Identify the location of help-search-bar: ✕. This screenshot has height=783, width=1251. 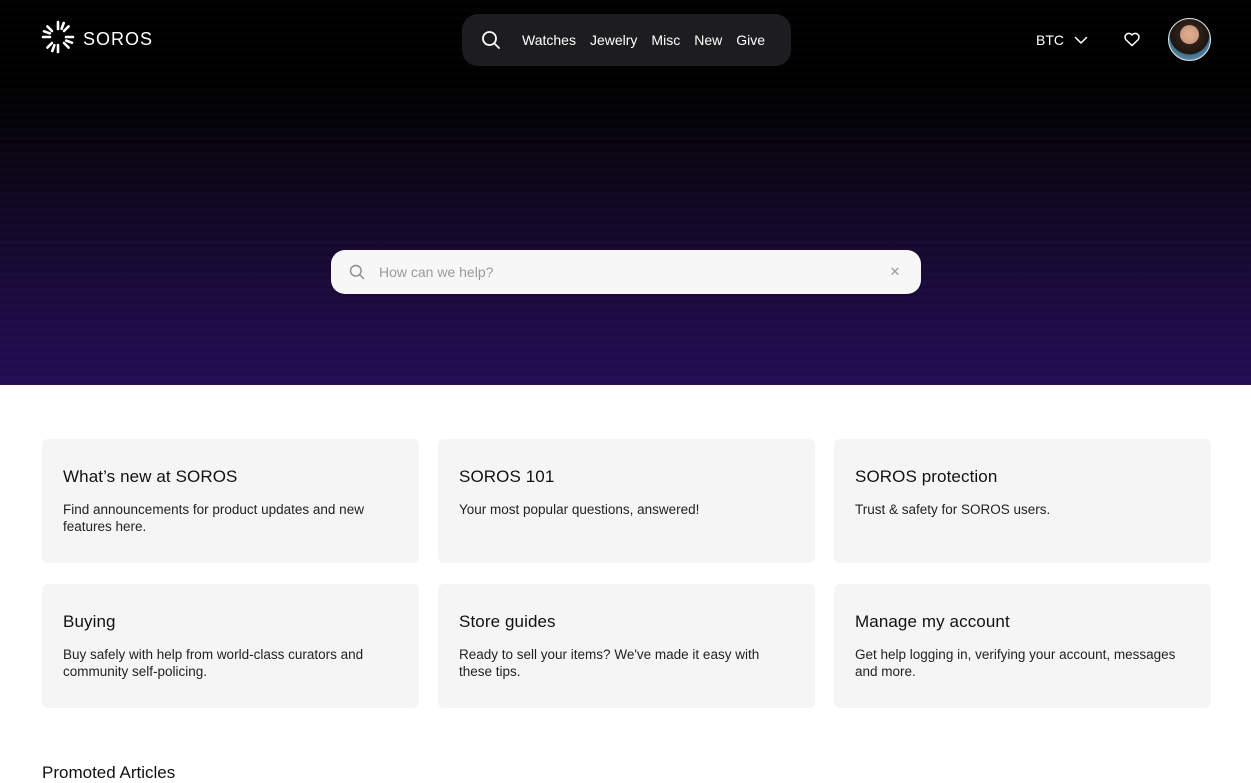
(626, 272).